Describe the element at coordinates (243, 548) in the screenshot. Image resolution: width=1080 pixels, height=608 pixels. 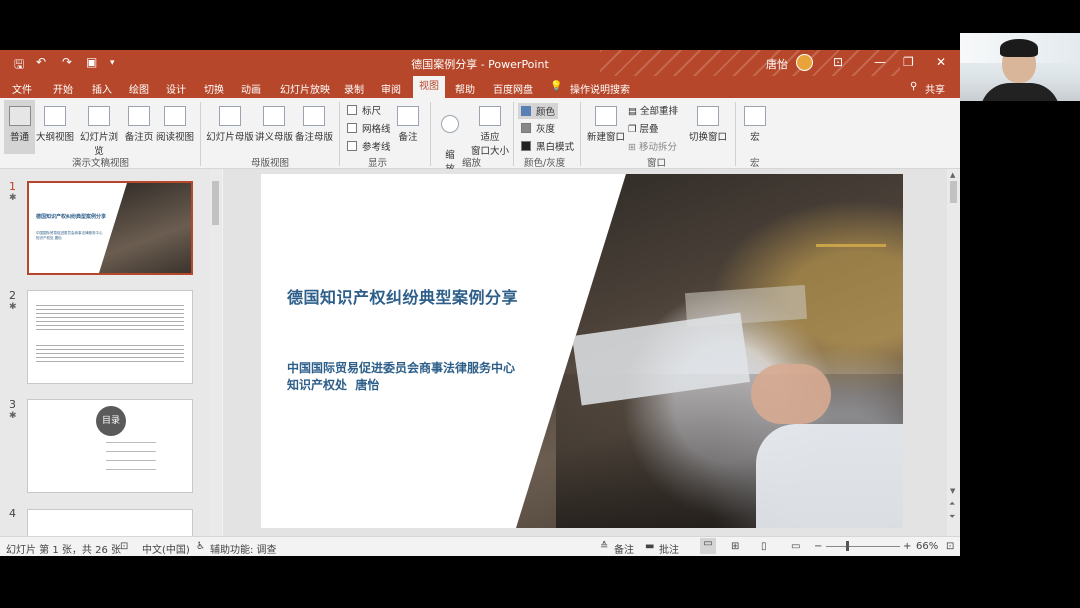
I see `accessibility-status: 辅助功能: 调查` at that location.